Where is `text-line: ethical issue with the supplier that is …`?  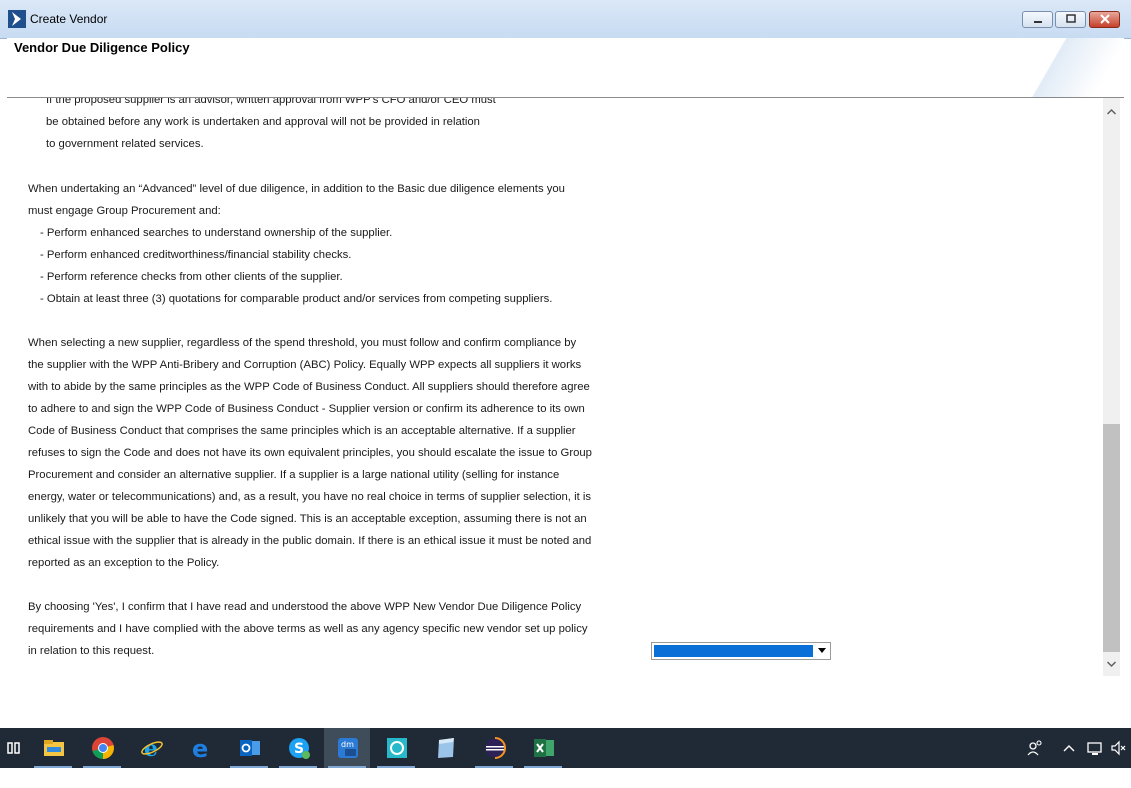
text-line: ethical issue with the supplier that is … is located at coordinates (310, 541).